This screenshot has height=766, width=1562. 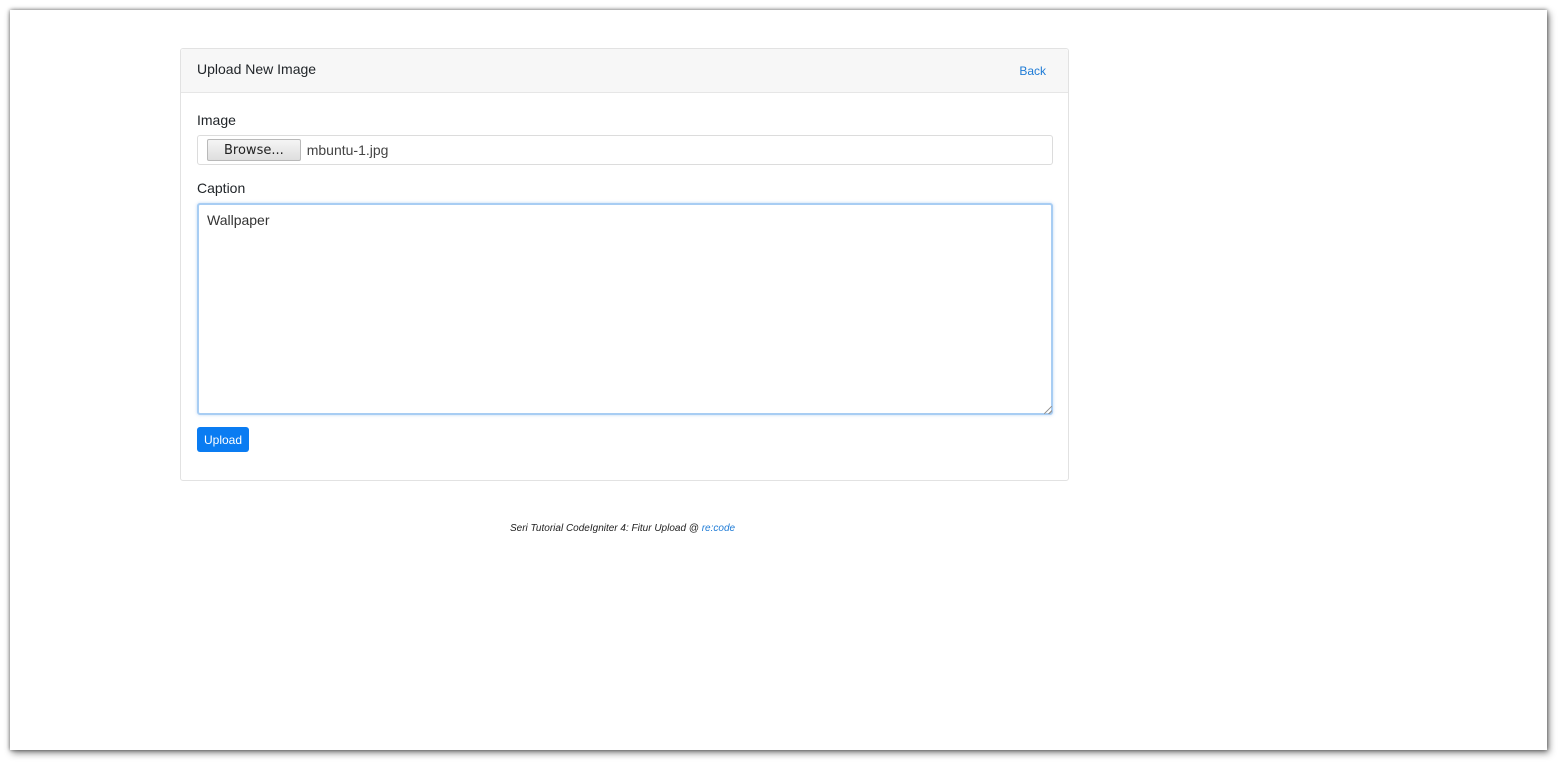 I want to click on caption-label: Caption, so click(x=221, y=188).